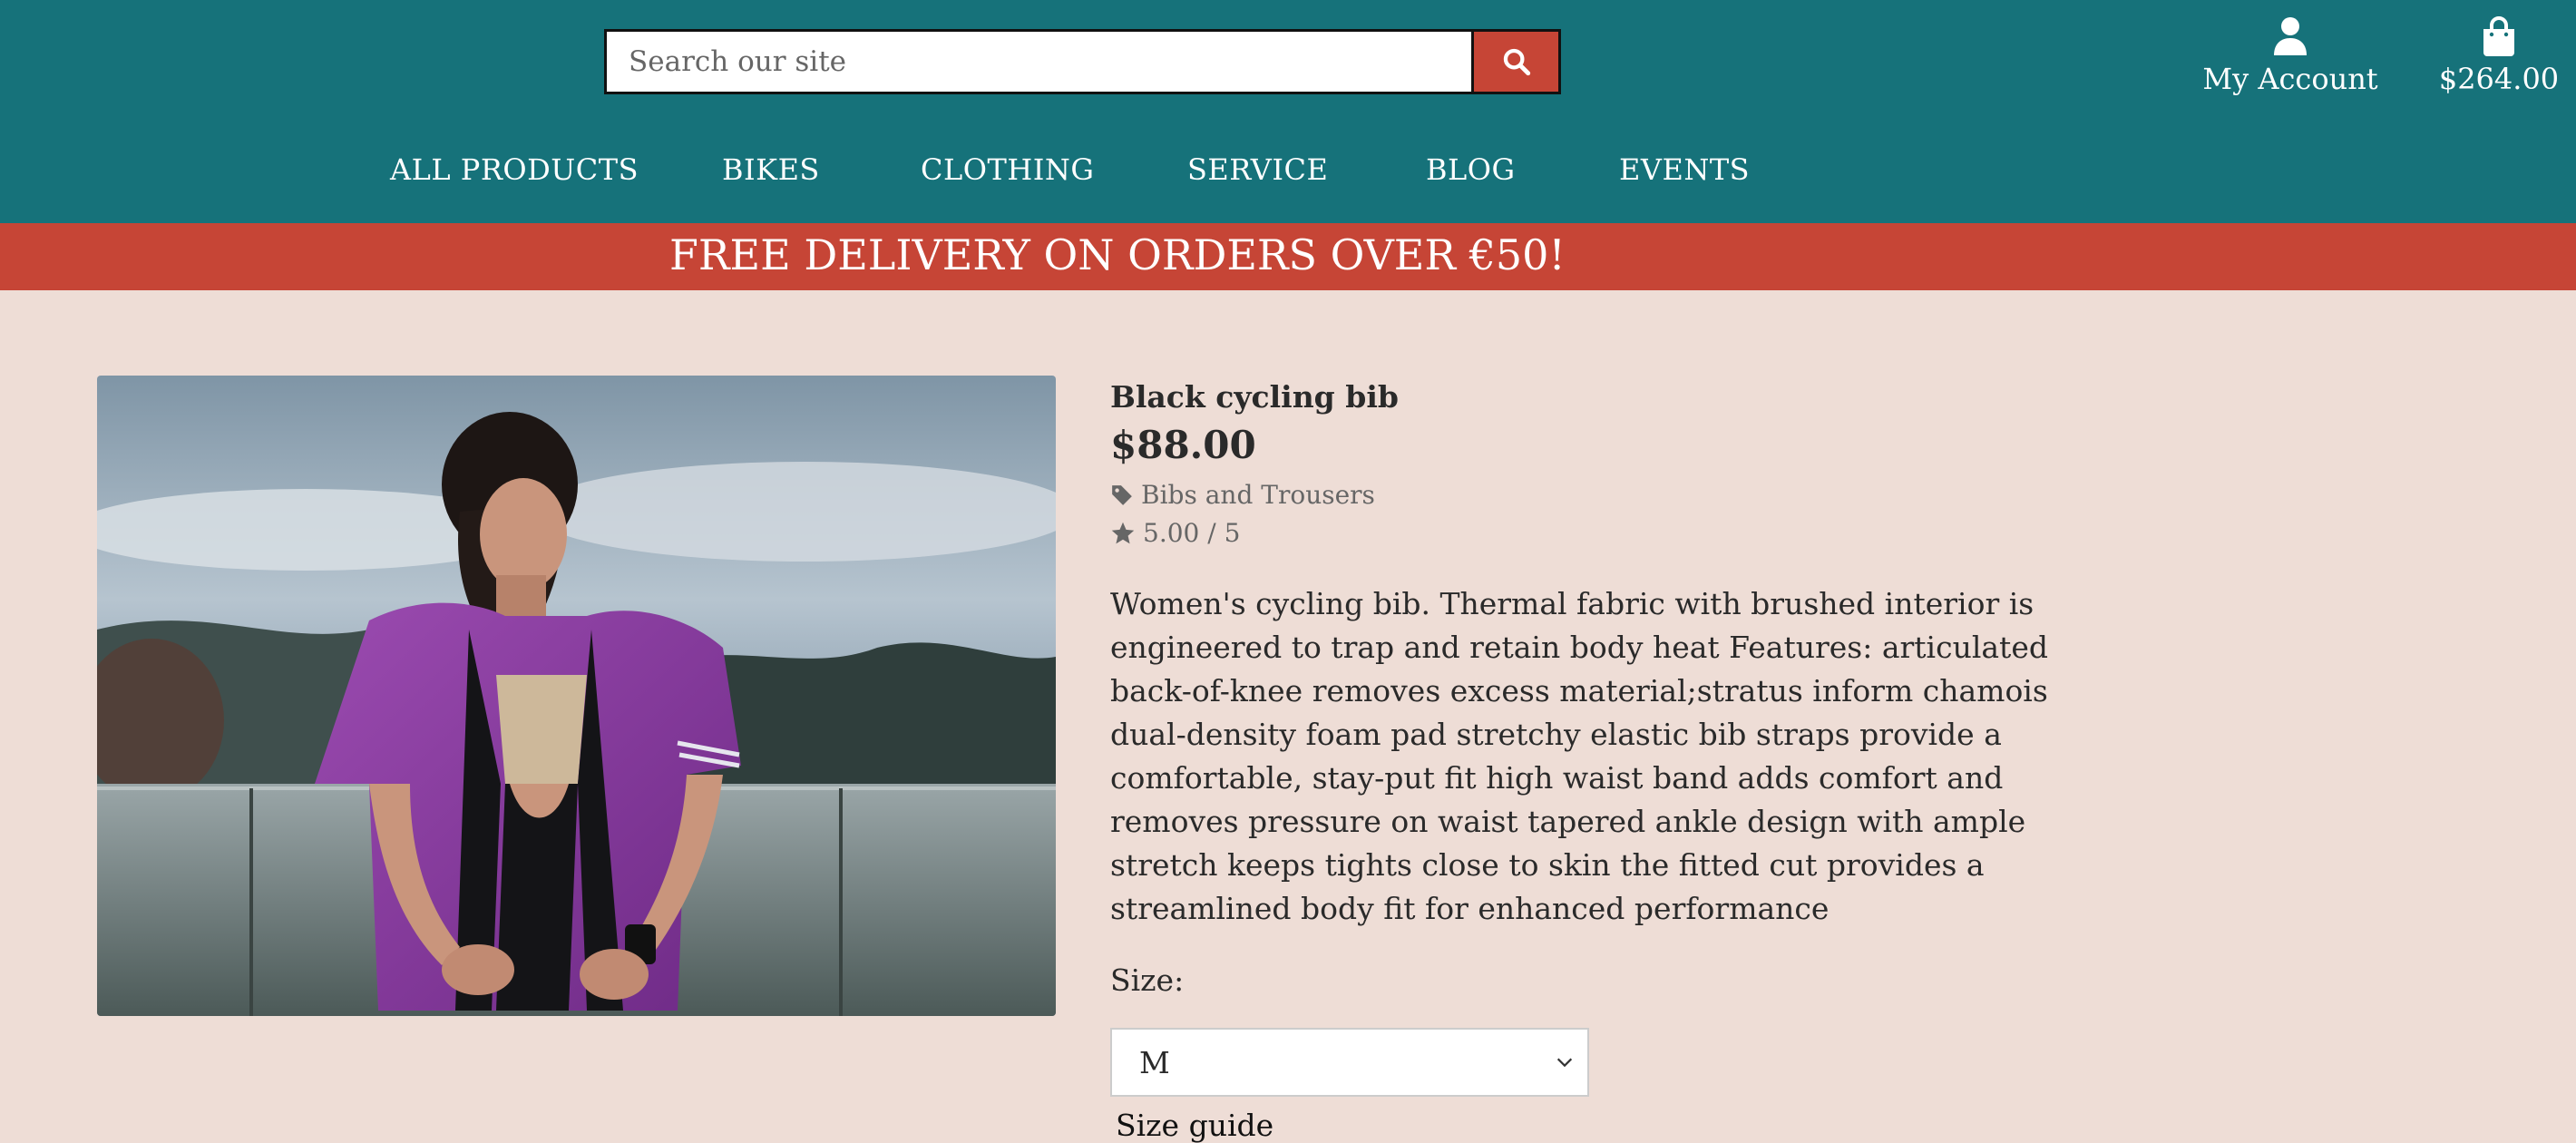 This screenshot has height=1143, width=2576. What do you see at coordinates (1600, 496) in the screenshot?
I see `product-category: Bibs and Trousers` at bounding box center [1600, 496].